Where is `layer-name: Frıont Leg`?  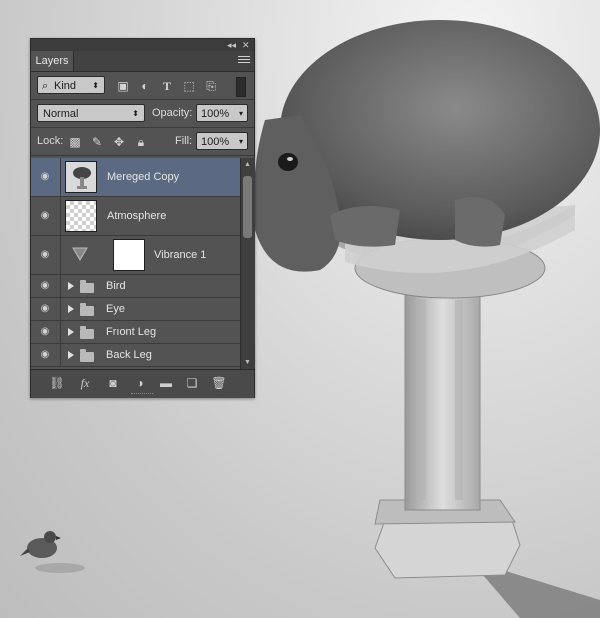 layer-name: Frıont Leg is located at coordinates (131, 332).